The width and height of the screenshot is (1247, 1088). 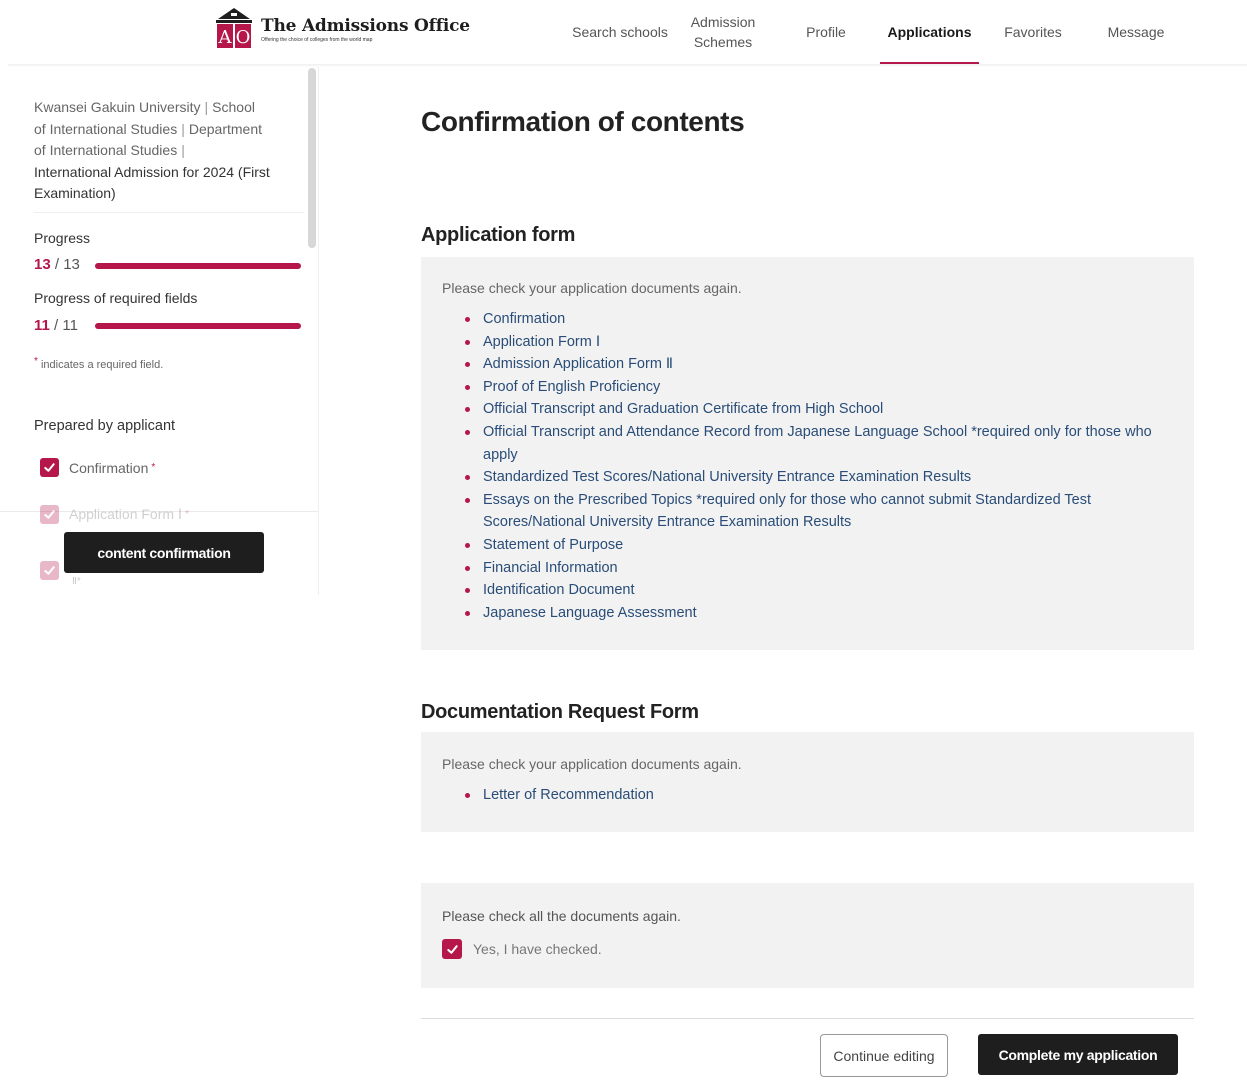 I want to click on final-check-prompt: Please check all the documents again., so click(x=561, y=916).